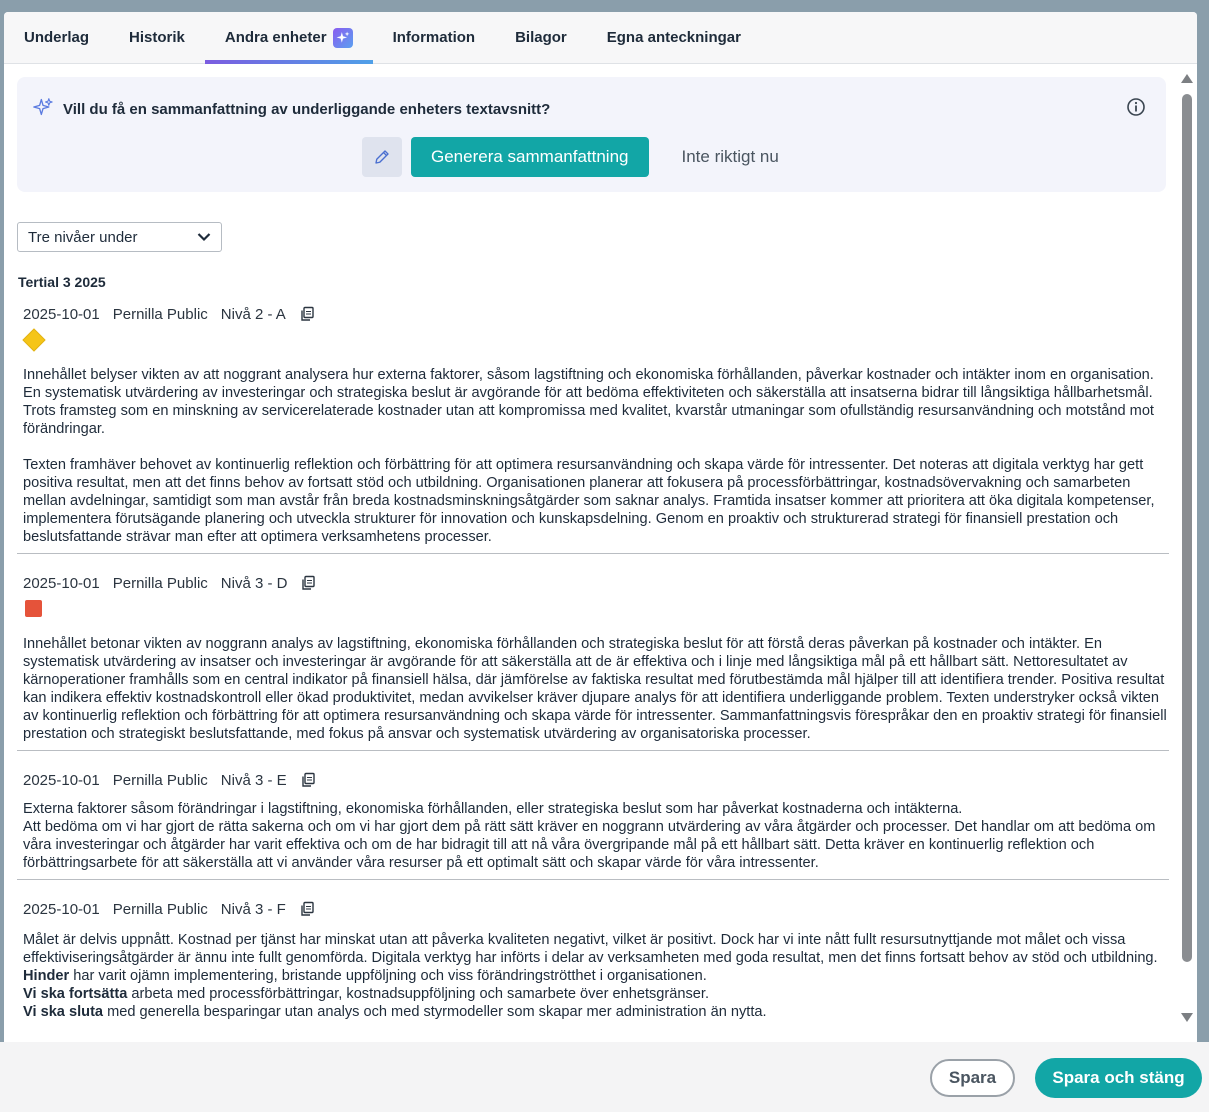 The width and height of the screenshot is (1209, 1112). Describe the element at coordinates (253, 909) in the screenshot. I see `entry-unit: Nivå 3 - F` at that location.